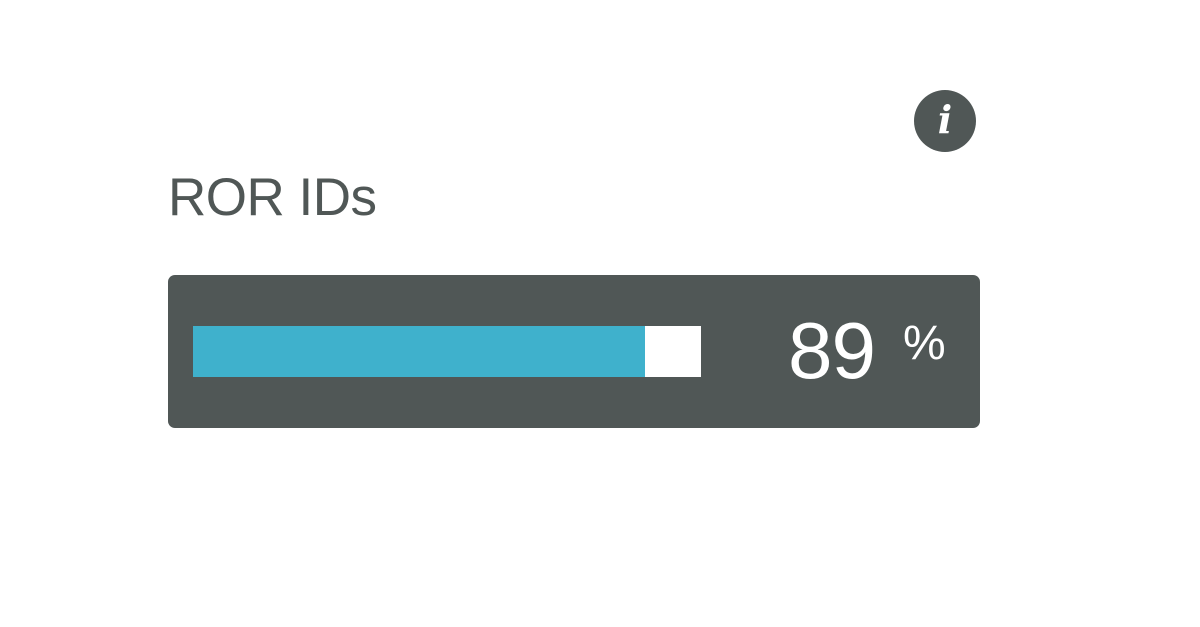 The height and width of the screenshot is (627, 1200). What do you see at coordinates (272, 197) in the screenshot?
I see `metric-title: ROR IDs` at bounding box center [272, 197].